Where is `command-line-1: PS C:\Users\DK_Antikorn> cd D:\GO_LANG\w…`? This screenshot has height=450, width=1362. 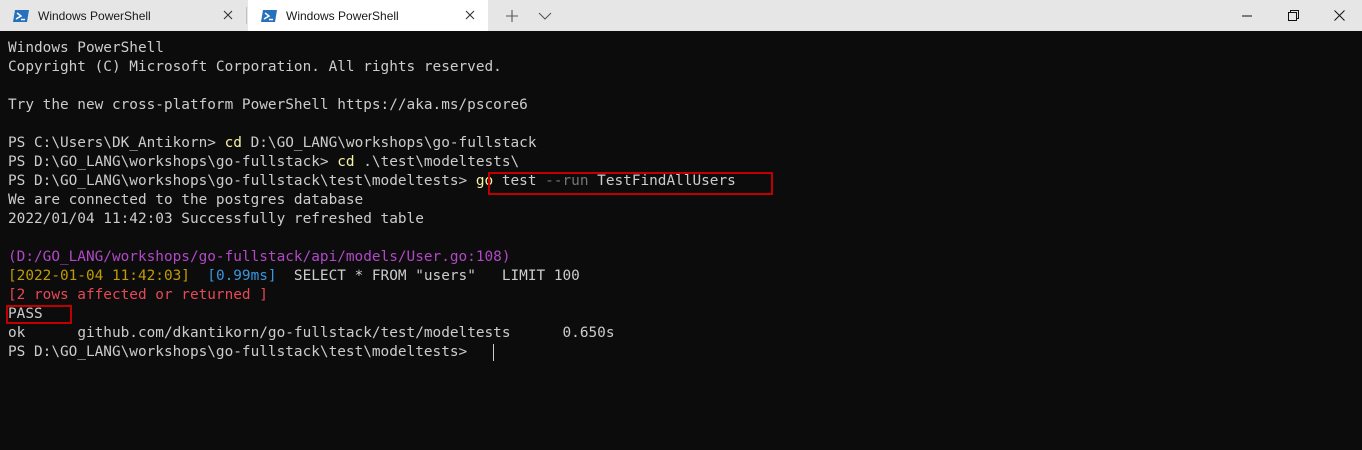
command-line-1: PS C:\Users\DK_Antikorn> cd D:\GO_LANG\w… is located at coordinates (272, 143).